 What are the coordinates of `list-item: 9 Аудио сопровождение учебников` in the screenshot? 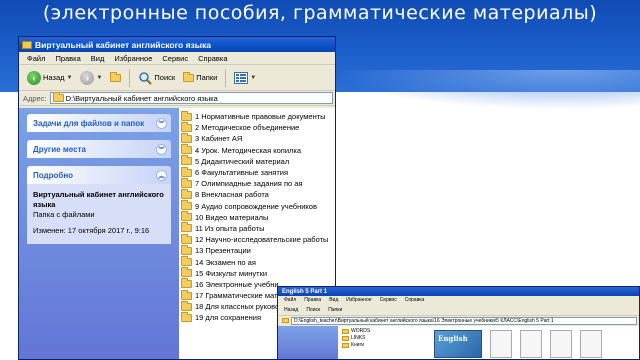 It's located at (257, 206).